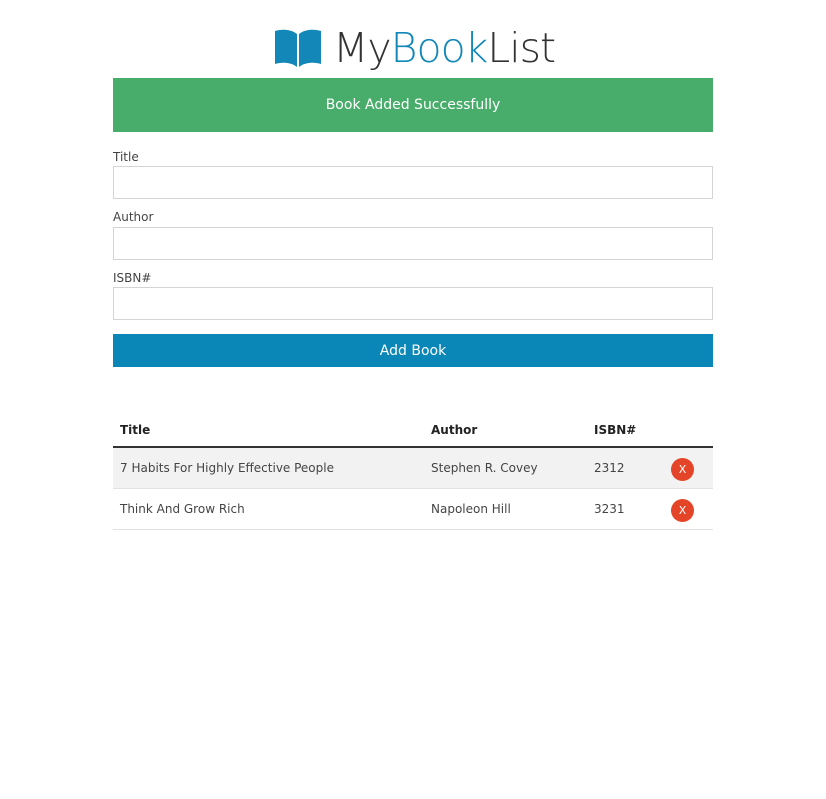 This screenshot has height=799, width=826. I want to click on book-author-cell: Napoleon Hill, so click(505, 509).